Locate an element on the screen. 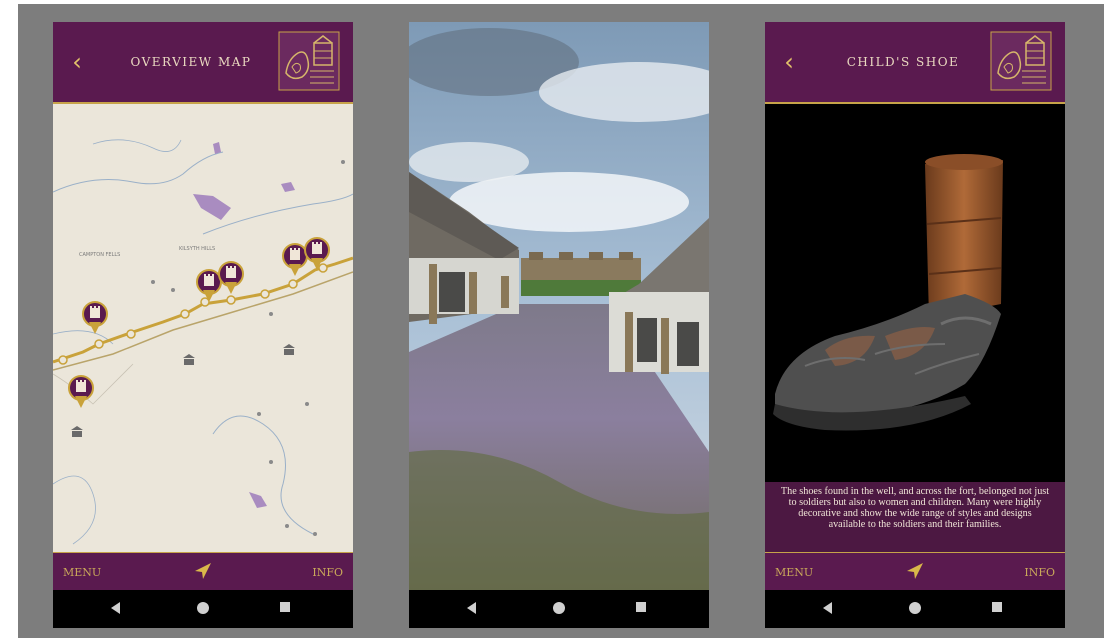  app-header: ‹ CHILD'S SHOE is located at coordinates (915, 63).